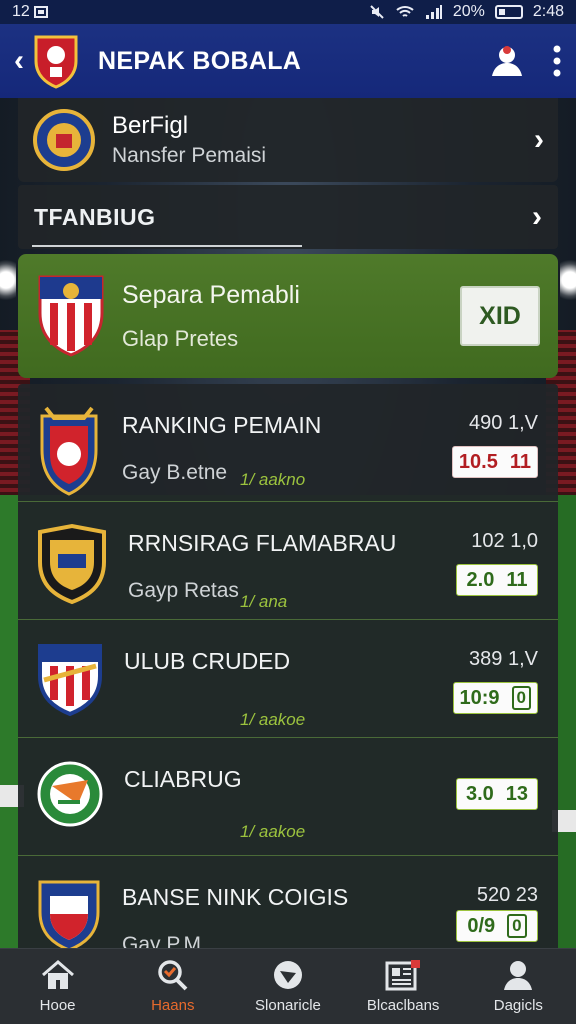  I want to click on home-icon, so click(57, 974).